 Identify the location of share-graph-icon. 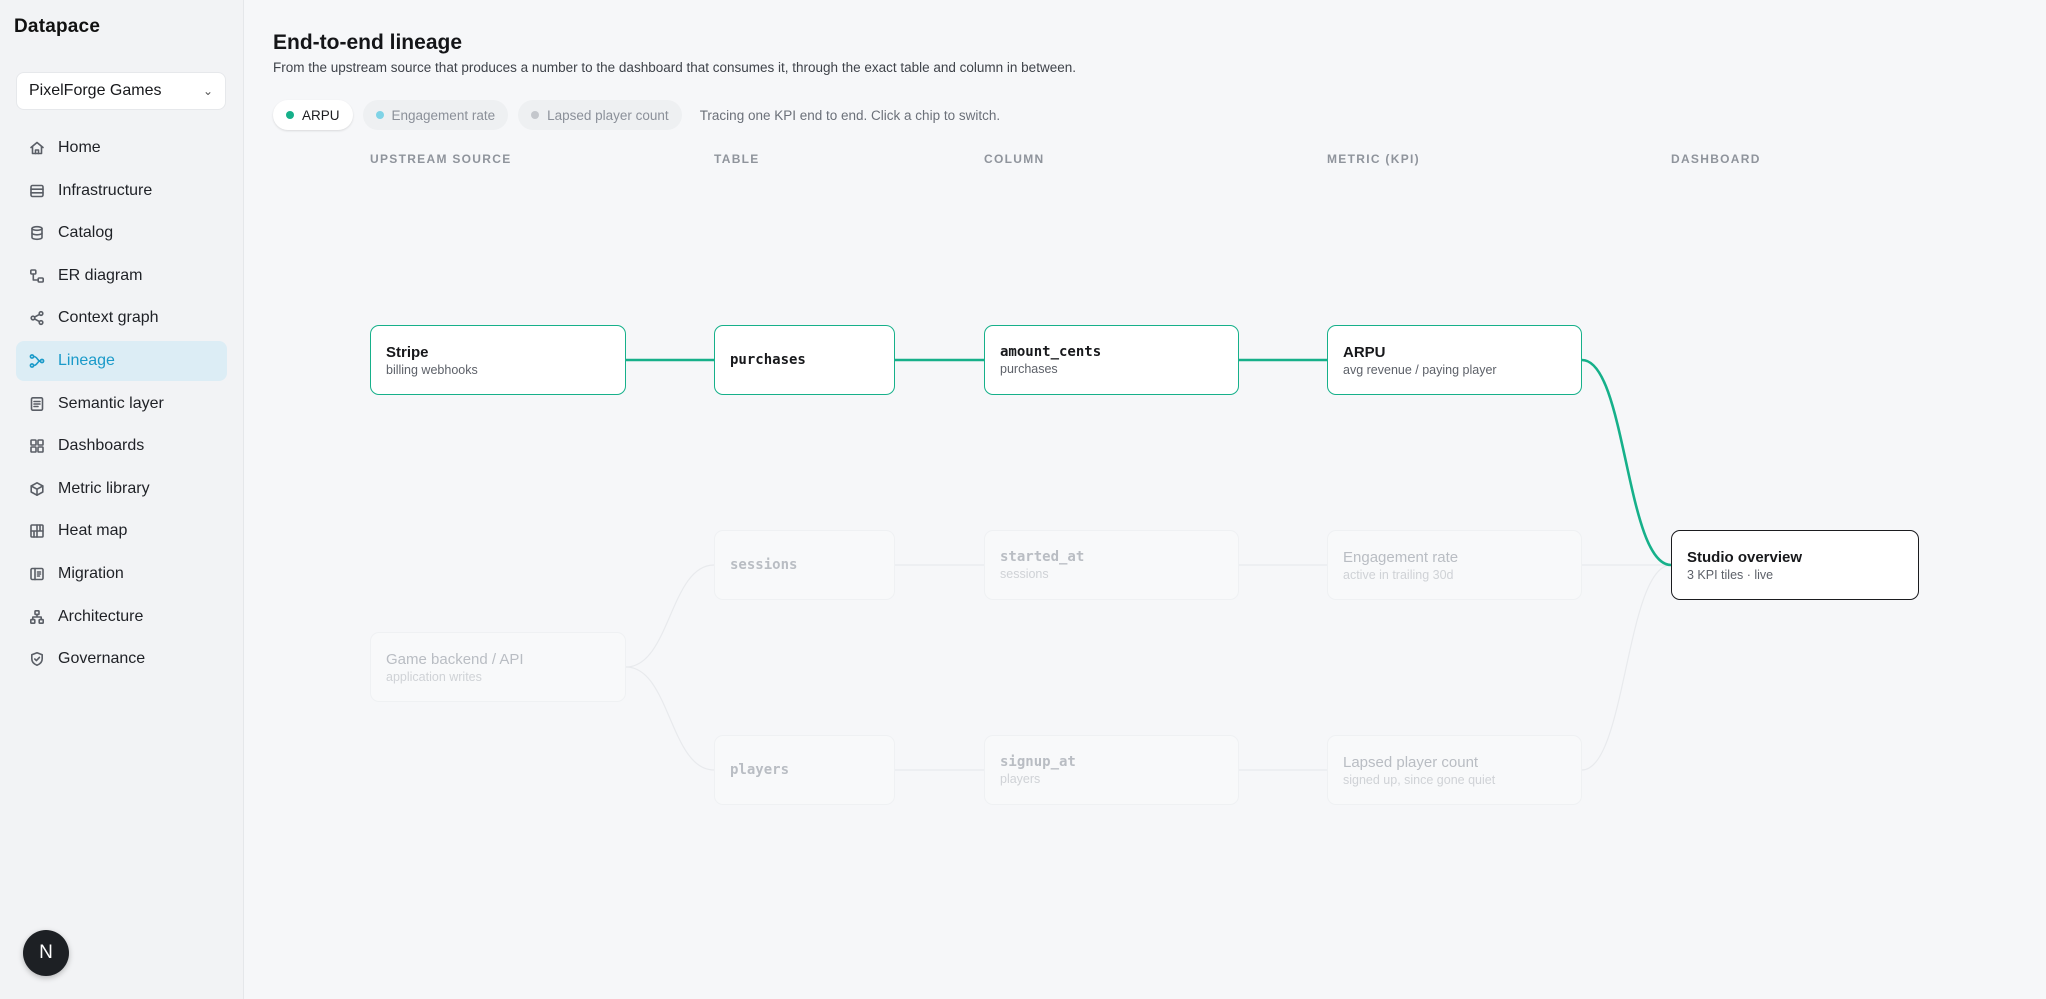
(37, 318).